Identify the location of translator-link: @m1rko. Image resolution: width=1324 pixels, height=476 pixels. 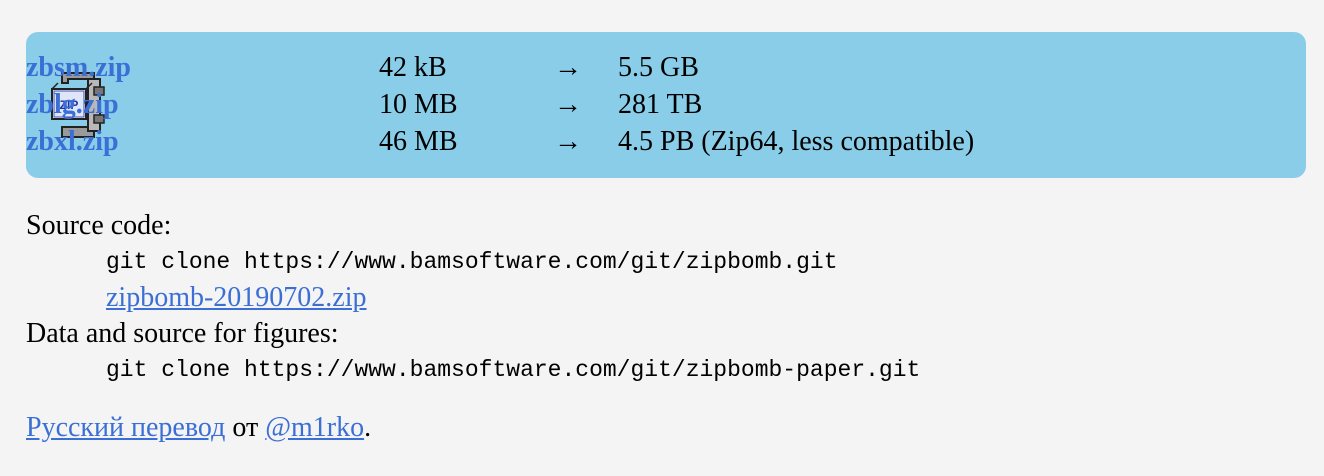
(314, 427).